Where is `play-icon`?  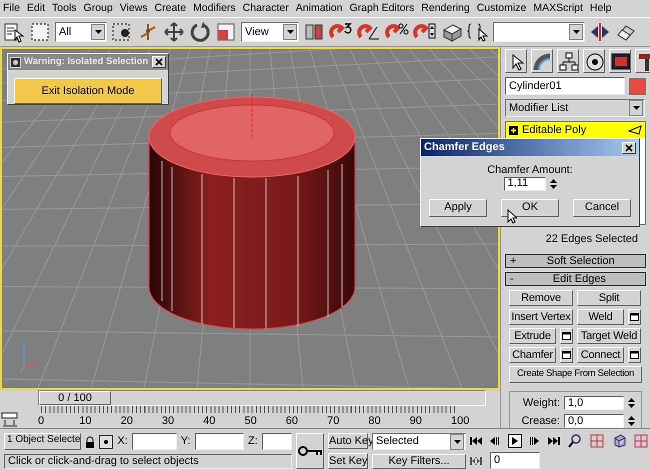 play-icon is located at coordinates (515, 441).